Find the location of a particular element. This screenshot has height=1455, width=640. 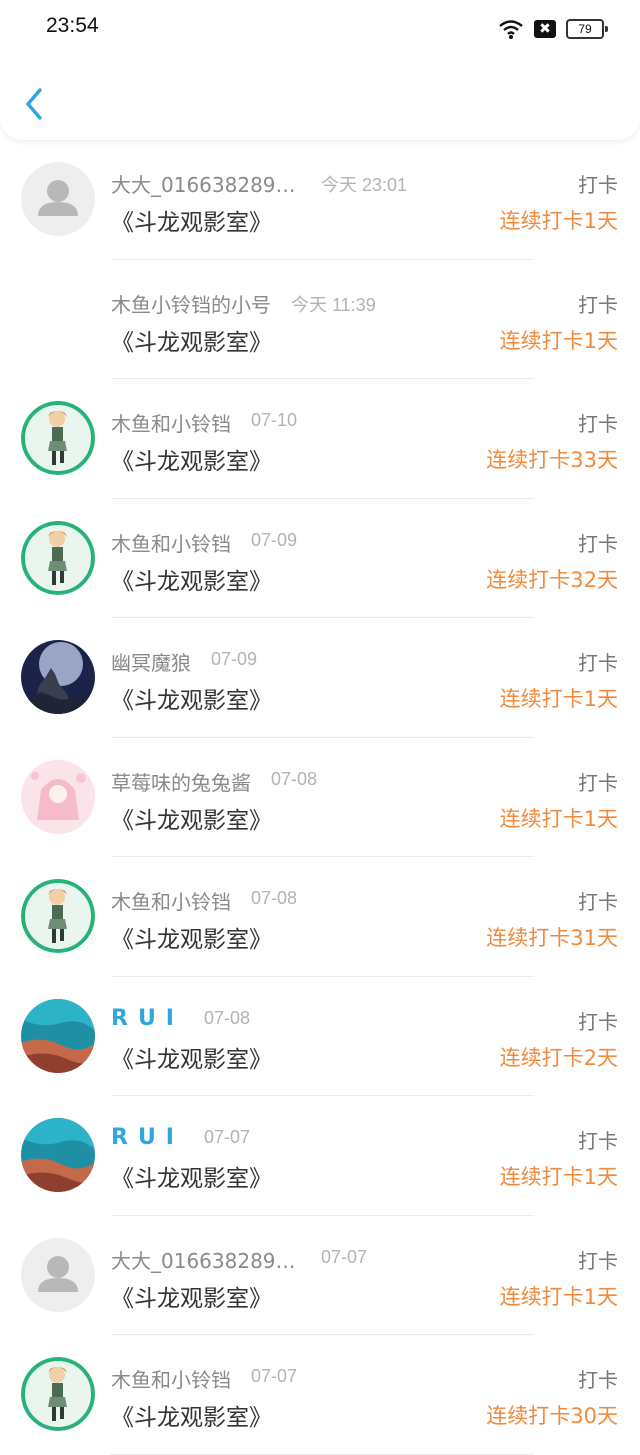

checkin-row: 木鱼和小铃铛 07-10 《斗龙观影室》 打卡连续打卡33天 is located at coordinates (320, 439).